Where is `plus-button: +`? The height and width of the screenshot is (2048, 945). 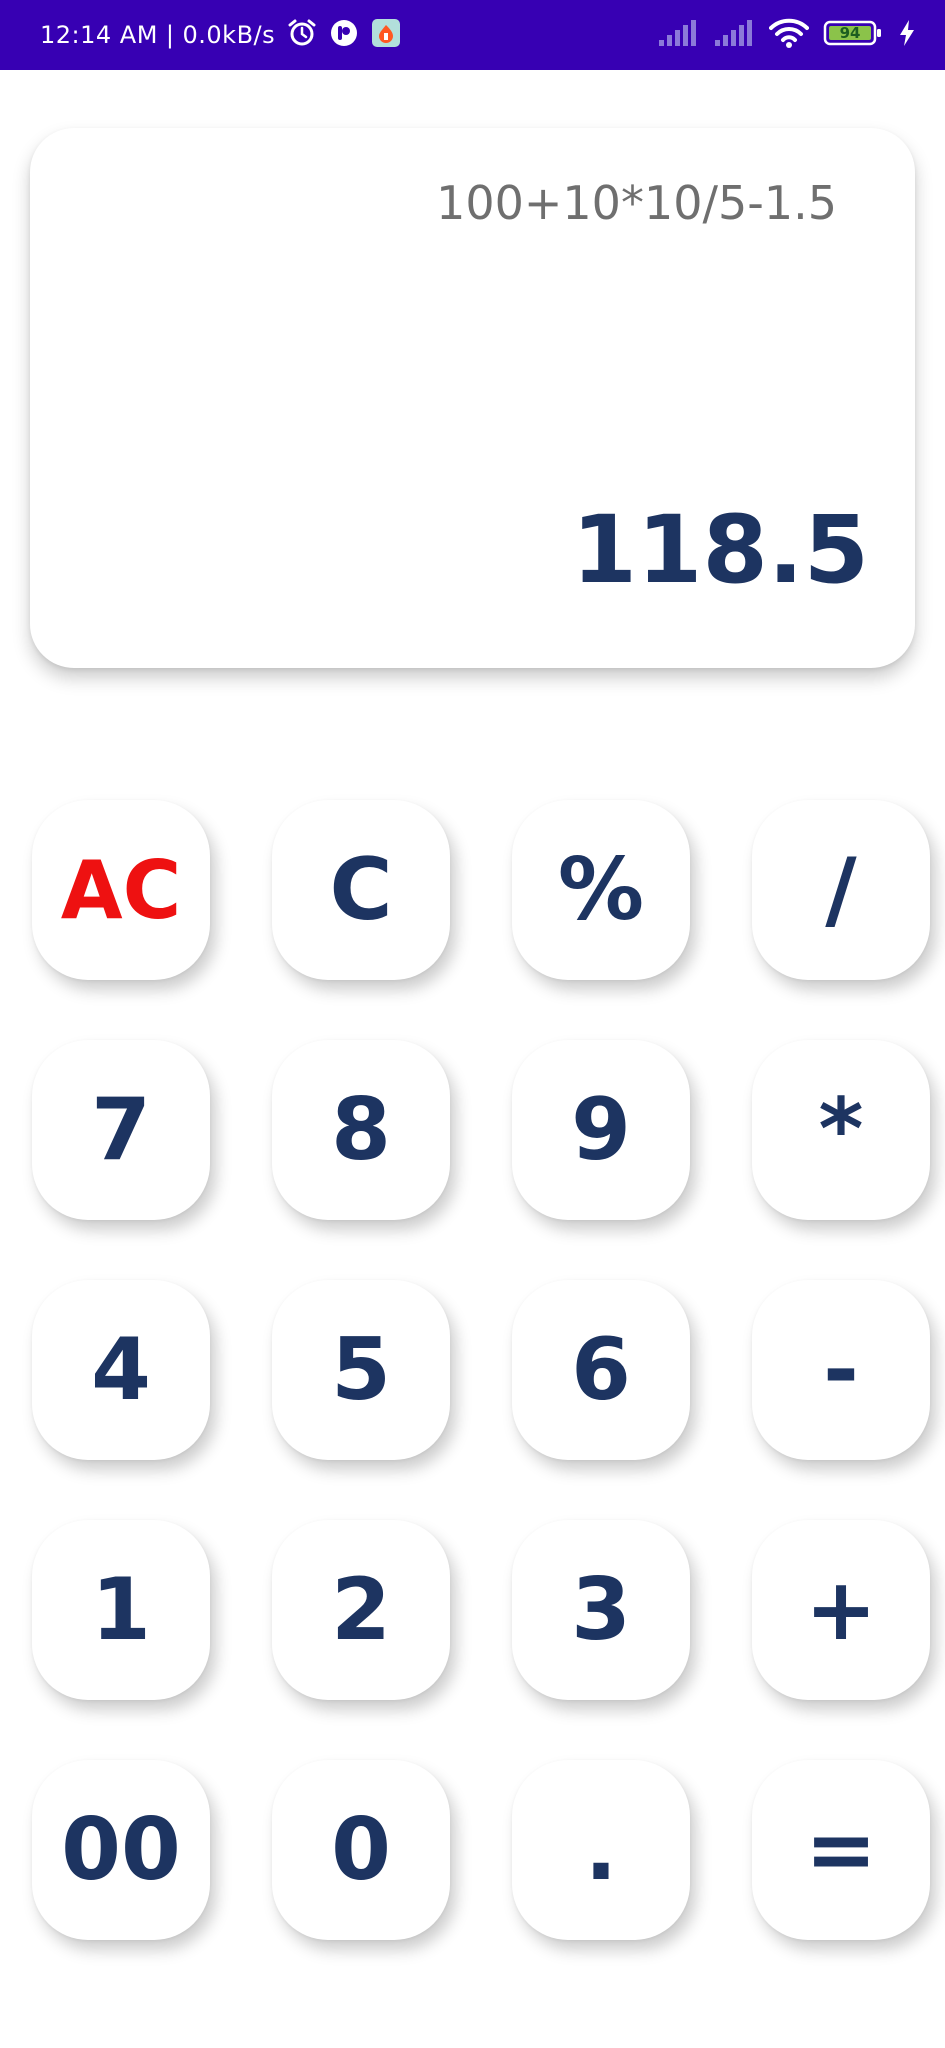 plus-button: + is located at coordinates (841, 1610).